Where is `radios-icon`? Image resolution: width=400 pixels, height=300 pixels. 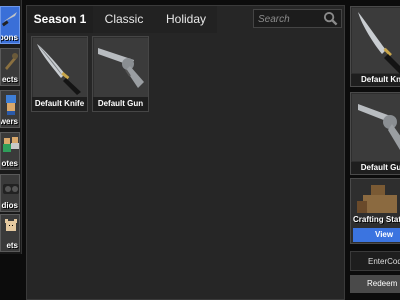
radios-icon is located at coordinates (11, 189).